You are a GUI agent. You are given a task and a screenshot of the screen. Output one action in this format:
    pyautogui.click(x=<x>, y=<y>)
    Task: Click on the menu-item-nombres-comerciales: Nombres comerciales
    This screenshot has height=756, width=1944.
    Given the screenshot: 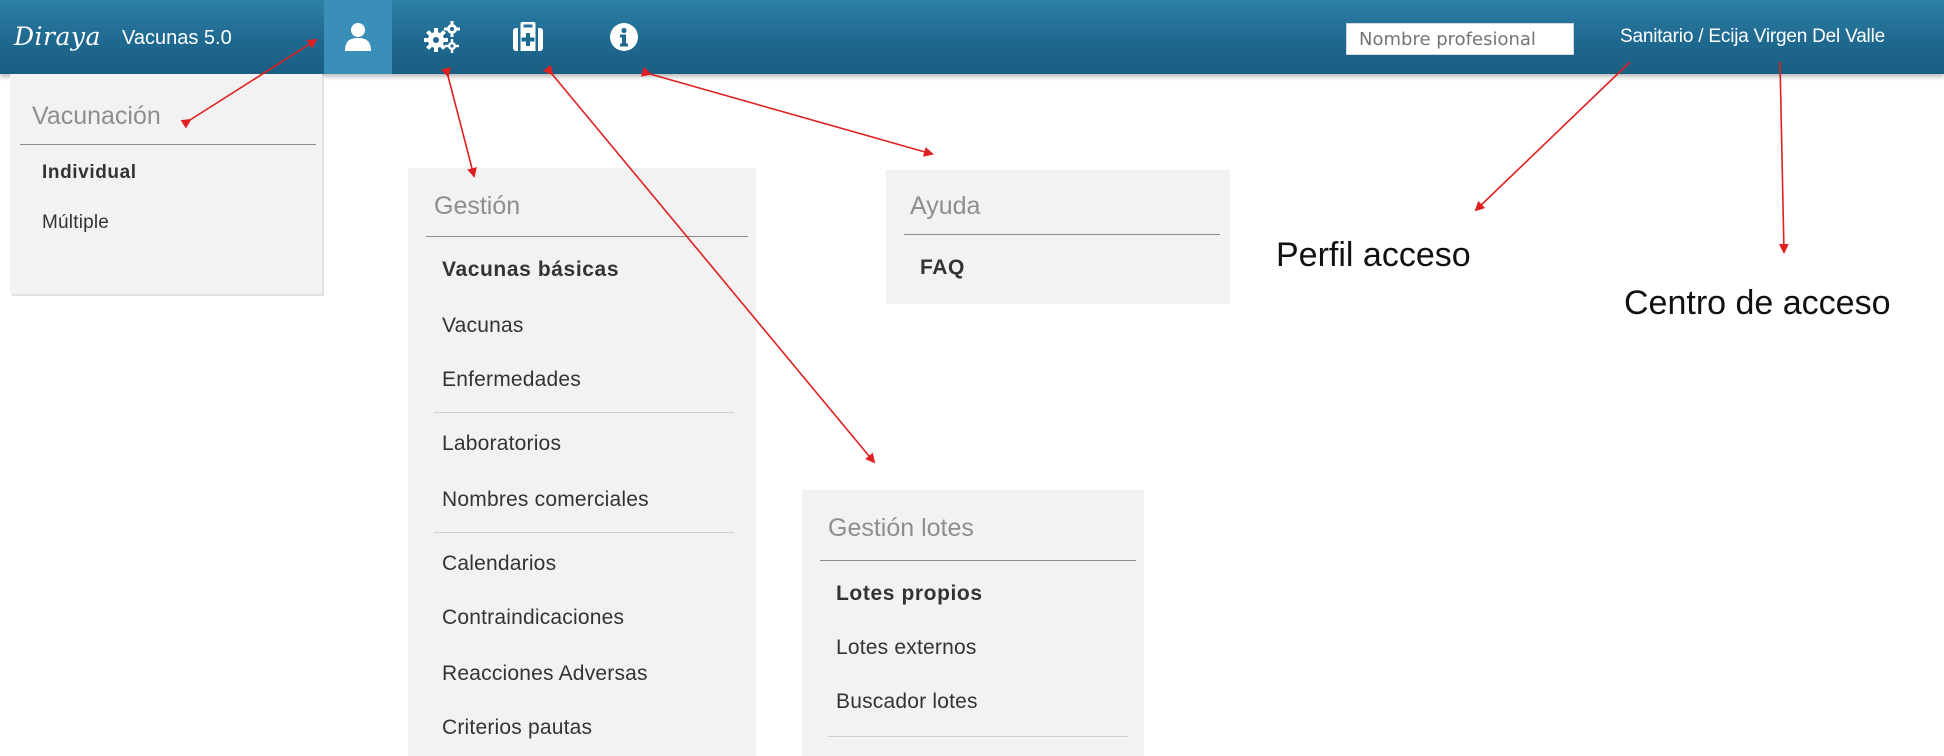 What is the action you would take?
    pyautogui.click(x=545, y=500)
    